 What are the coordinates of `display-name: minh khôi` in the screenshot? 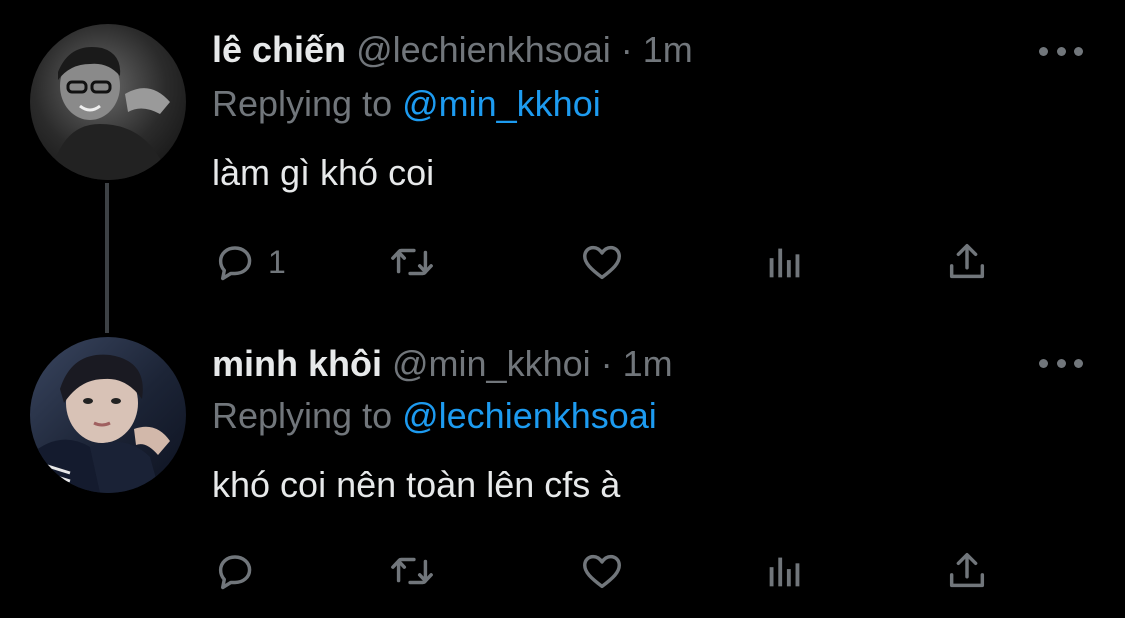 It's located at (297, 363).